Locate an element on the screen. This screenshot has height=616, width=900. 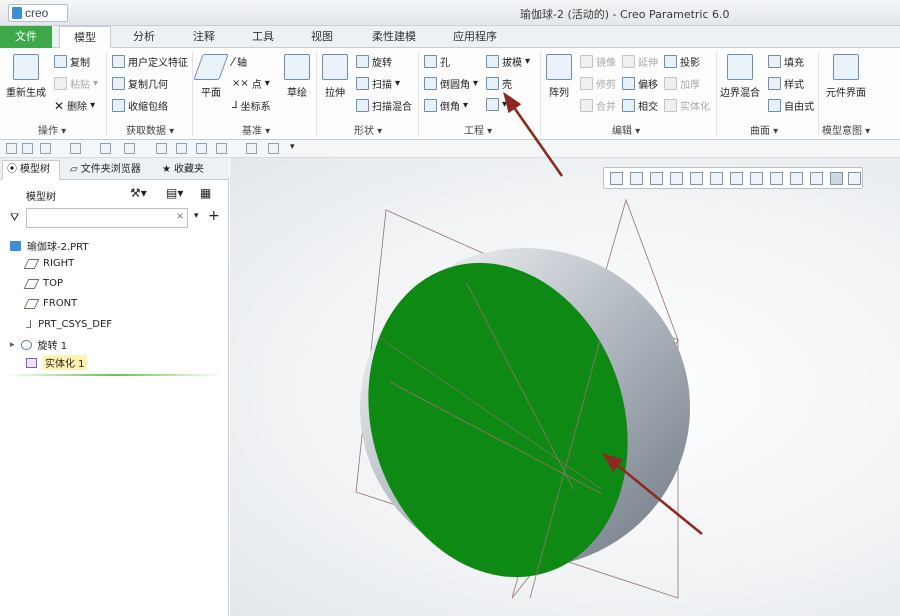
csys-button: ⅃ 坐标系 is located at coordinates (251, 105).